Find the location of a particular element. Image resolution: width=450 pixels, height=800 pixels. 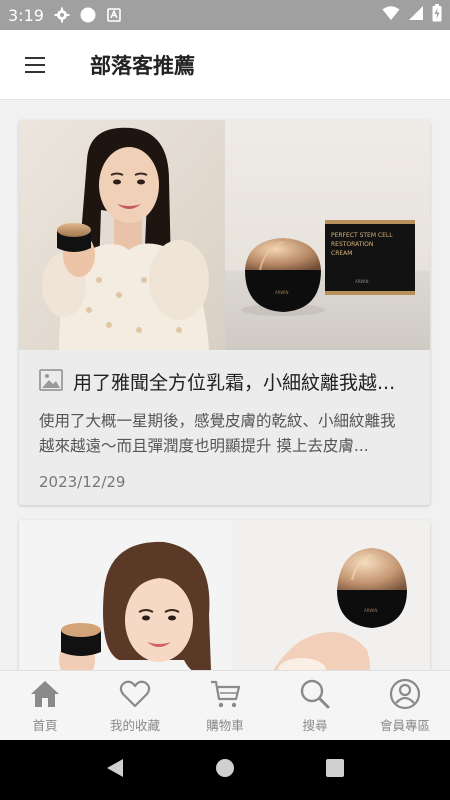

heart-icon is located at coordinates (135, 693).